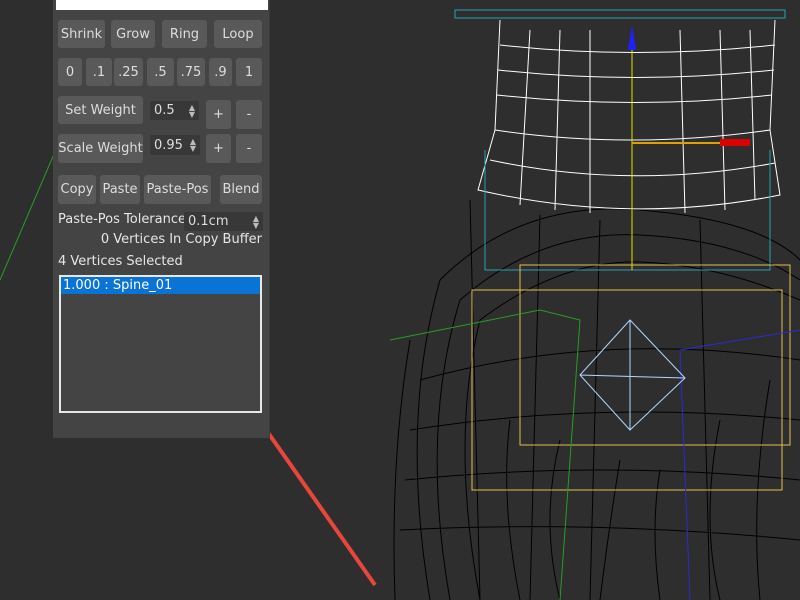 Image resolution: width=800 pixels, height=600 pixels. Describe the element at coordinates (160, 344) in the screenshot. I see `bone-weight-list: 1.000 : Spine_01` at that location.